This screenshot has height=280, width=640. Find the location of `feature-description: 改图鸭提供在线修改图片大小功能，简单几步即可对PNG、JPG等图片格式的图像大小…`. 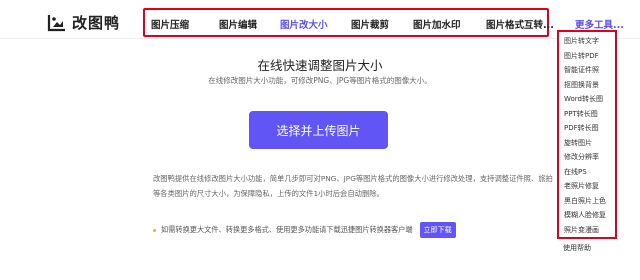

feature-description: 改图鸭提供在线修改图片大小功能，简单几步即可对PNG、JPG等图片格式的图像大小… is located at coordinates (353, 186).